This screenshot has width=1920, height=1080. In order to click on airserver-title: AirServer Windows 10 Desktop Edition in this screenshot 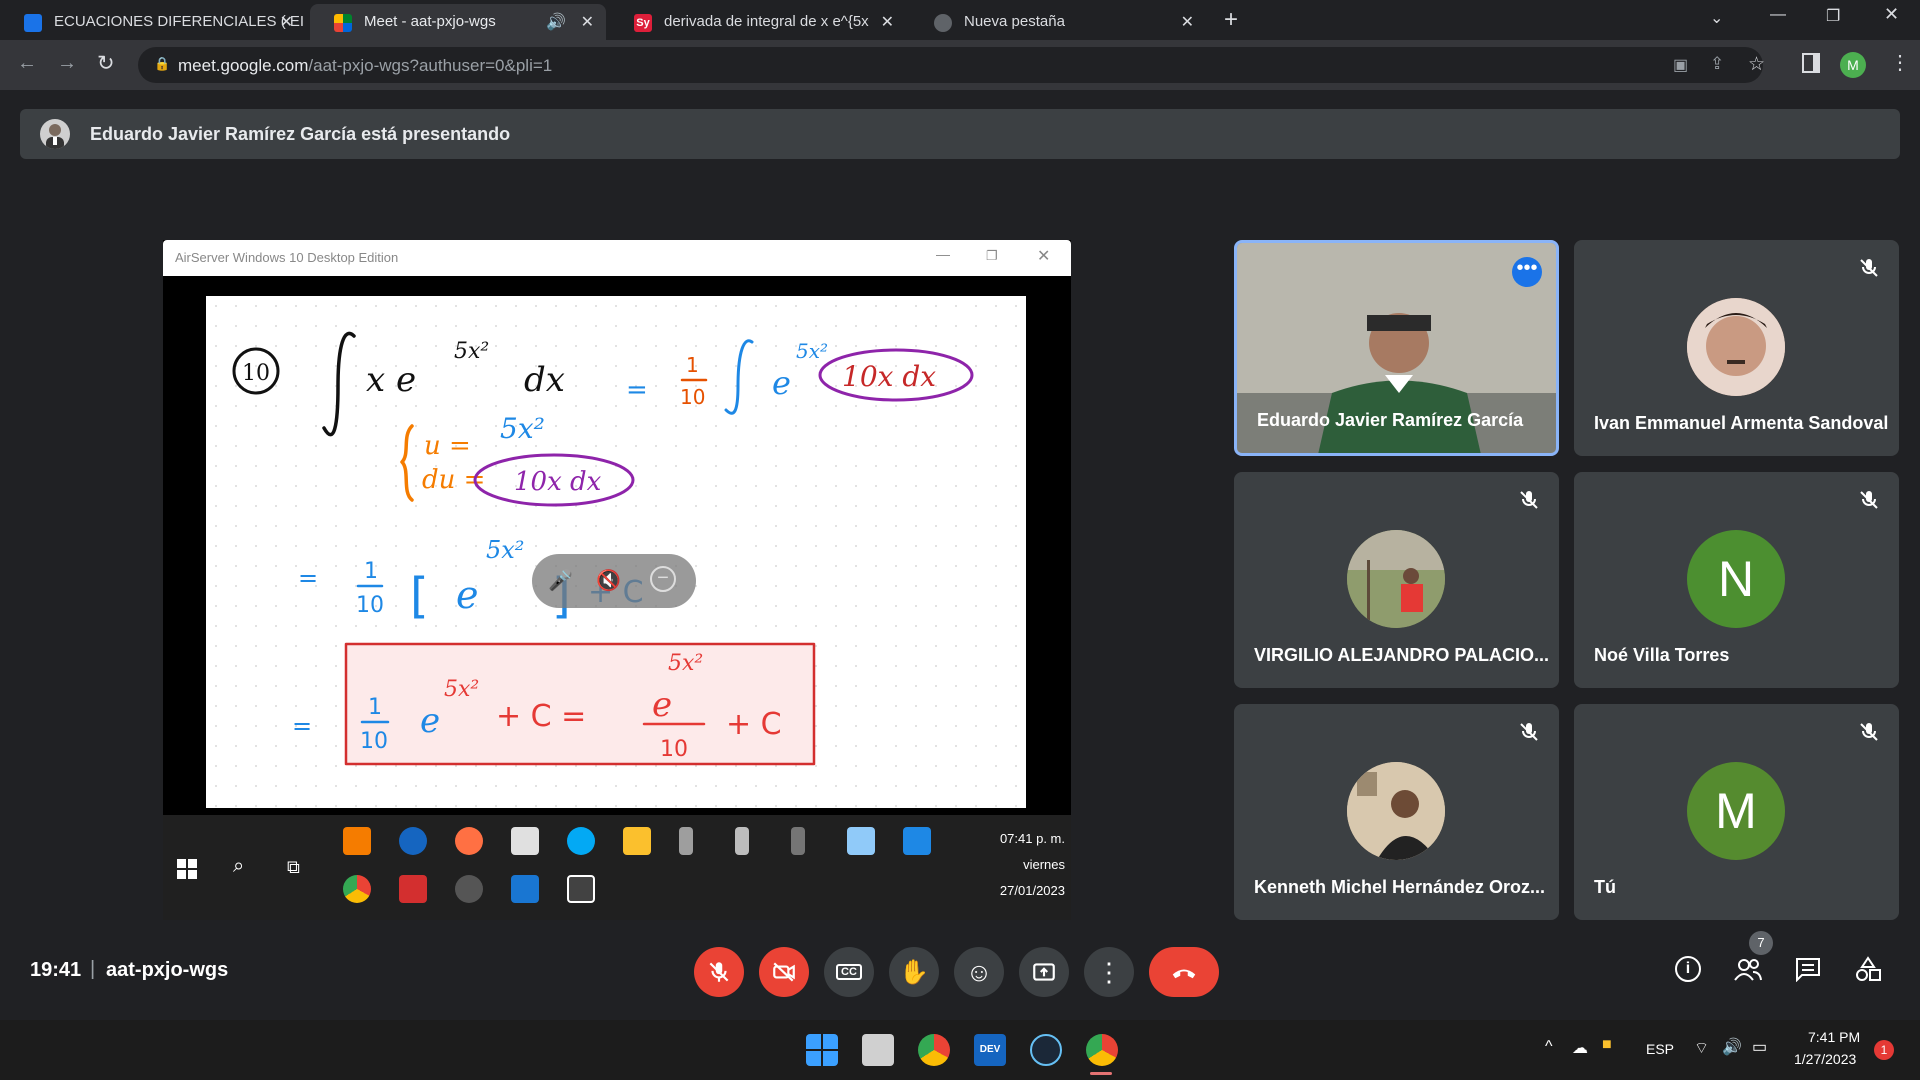, I will do `click(287, 257)`.